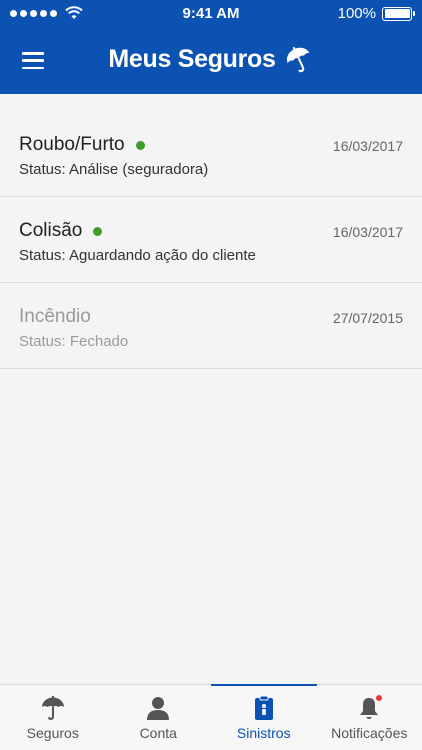 The image size is (422, 750). What do you see at coordinates (137, 255) in the screenshot?
I see `claim-status: Status: Aguardando ação do cliente` at bounding box center [137, 255].